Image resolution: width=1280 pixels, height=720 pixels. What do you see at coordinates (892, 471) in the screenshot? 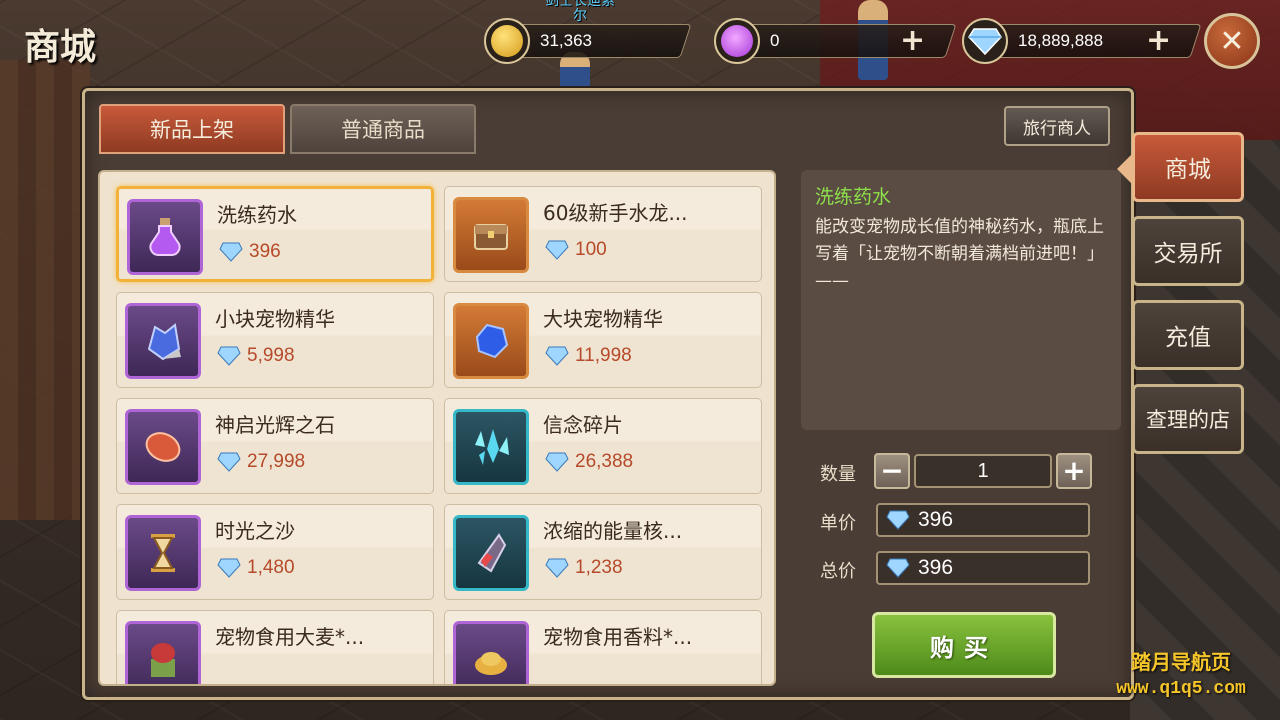
I see `quantity-decrease-button: −` at bounding box center [892, 471].